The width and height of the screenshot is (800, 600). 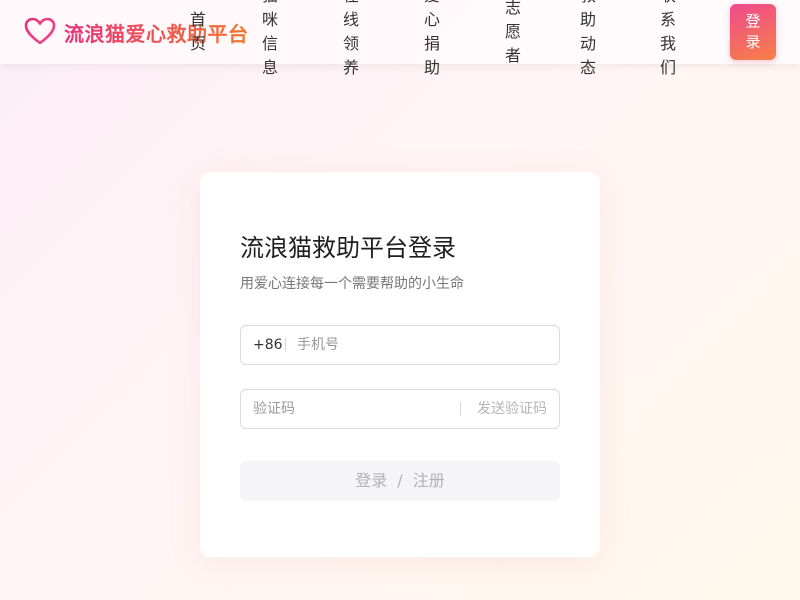 I want to click on verification-code-field: 发送验证码, so click(x=400, y=409).